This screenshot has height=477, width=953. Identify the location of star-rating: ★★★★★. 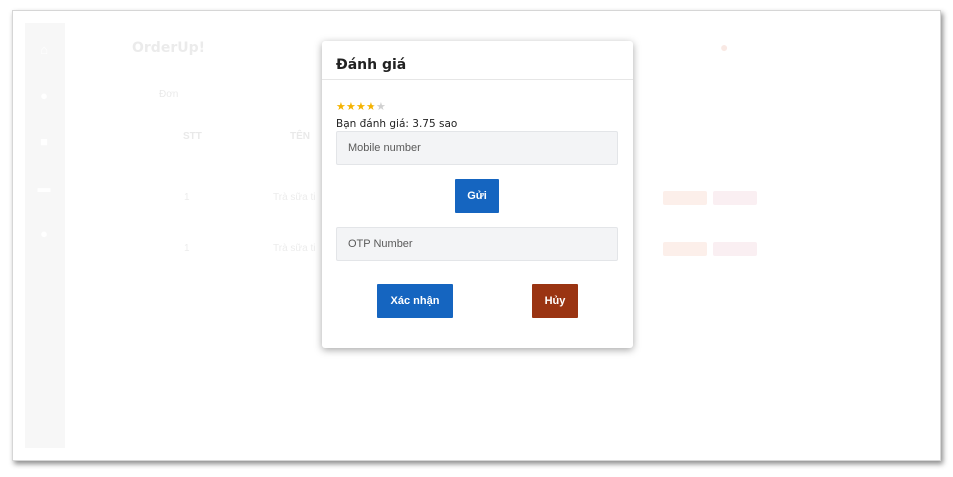
(361, 107).